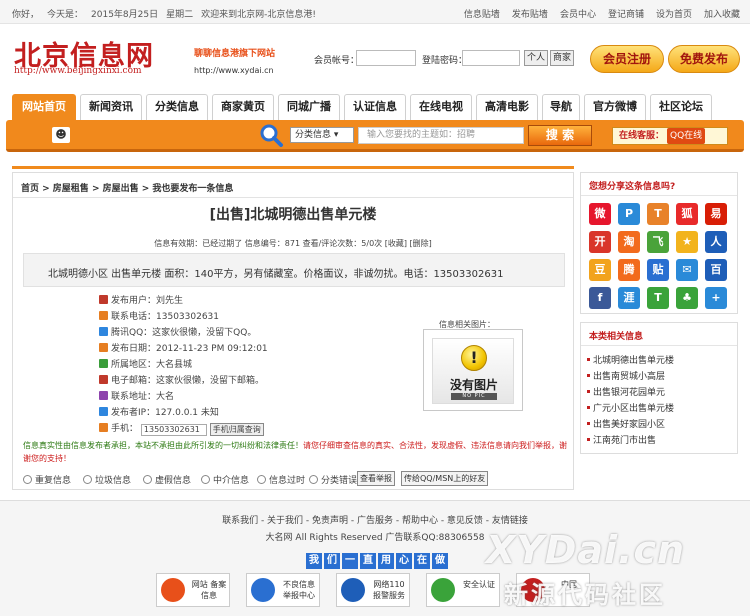 The width and height of the screenshot is (750, 616). Describe the element at coordinates (293, 197) in the screenshot. I see `breadcrumb-divider` at that location.